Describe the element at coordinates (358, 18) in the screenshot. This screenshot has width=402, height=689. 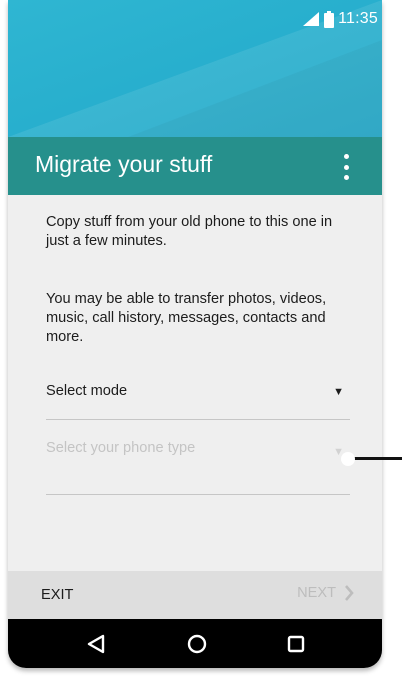
I see `status-time: 11:35` at that location.